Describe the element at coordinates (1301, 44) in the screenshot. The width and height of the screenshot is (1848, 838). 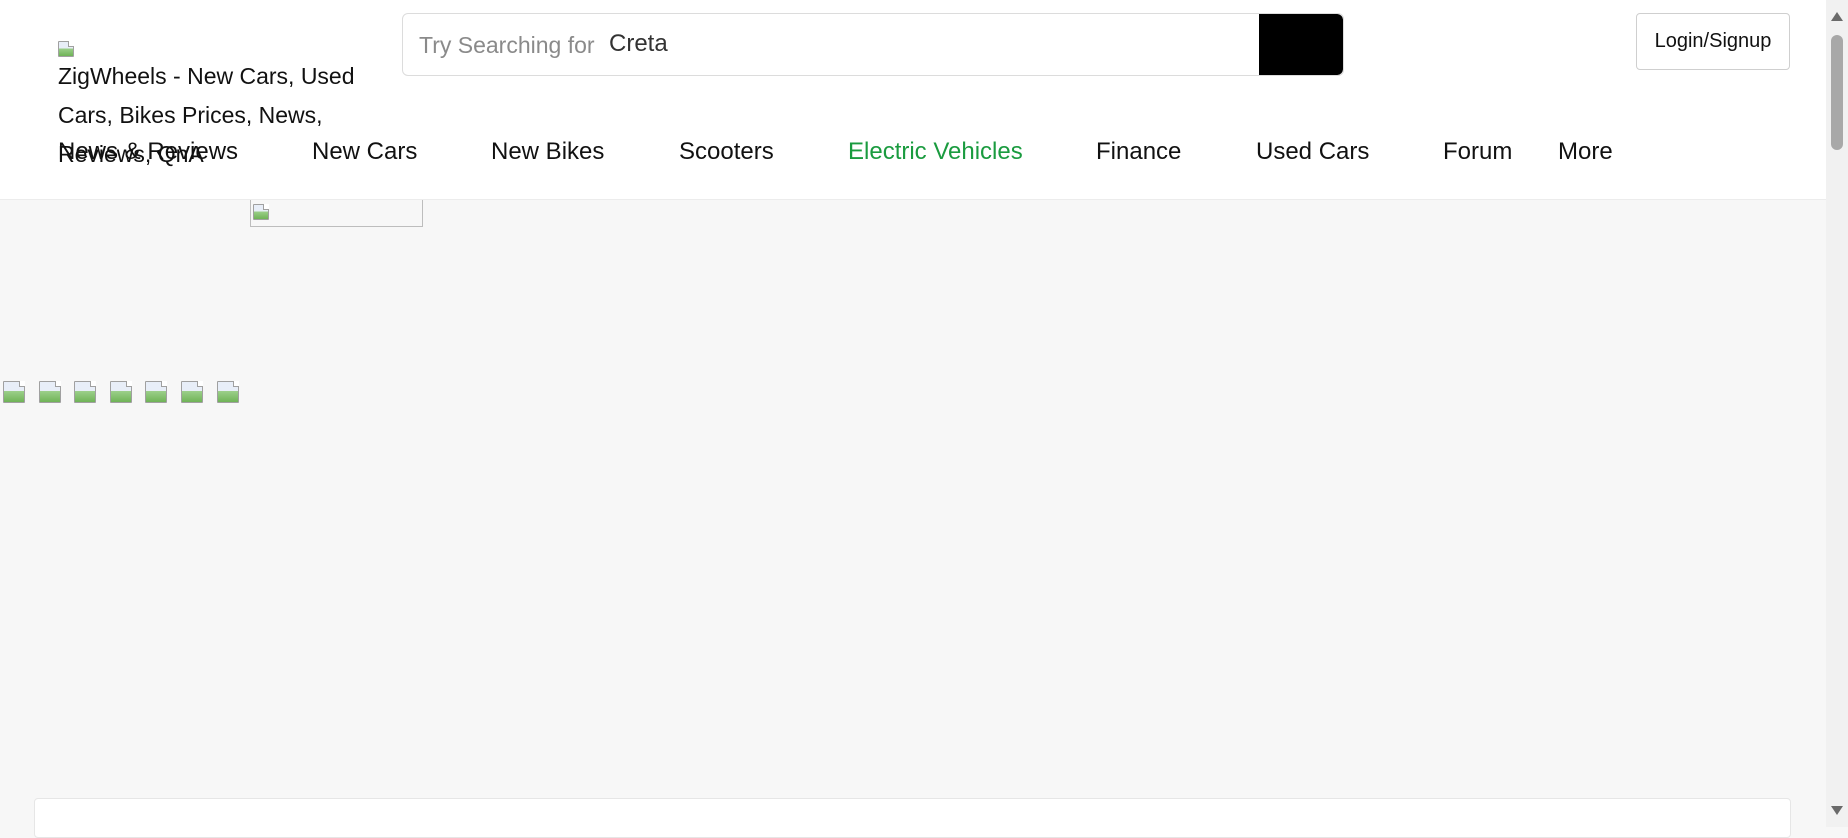
I see `search-button` at that location.